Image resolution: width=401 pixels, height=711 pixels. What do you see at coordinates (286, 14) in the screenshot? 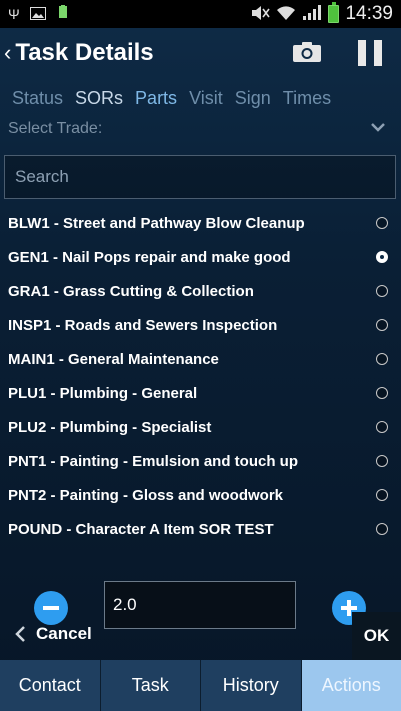
I see `wifi-icon` at bounding box center [286, 14].